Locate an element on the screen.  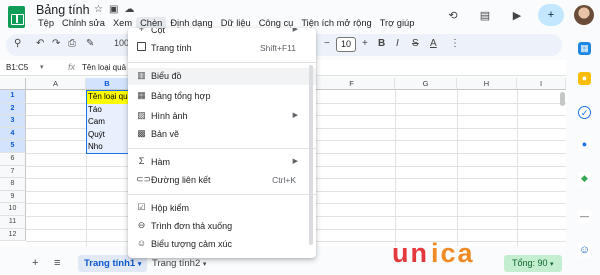
zoom-select: 100 is located at coordinates (121, 43).